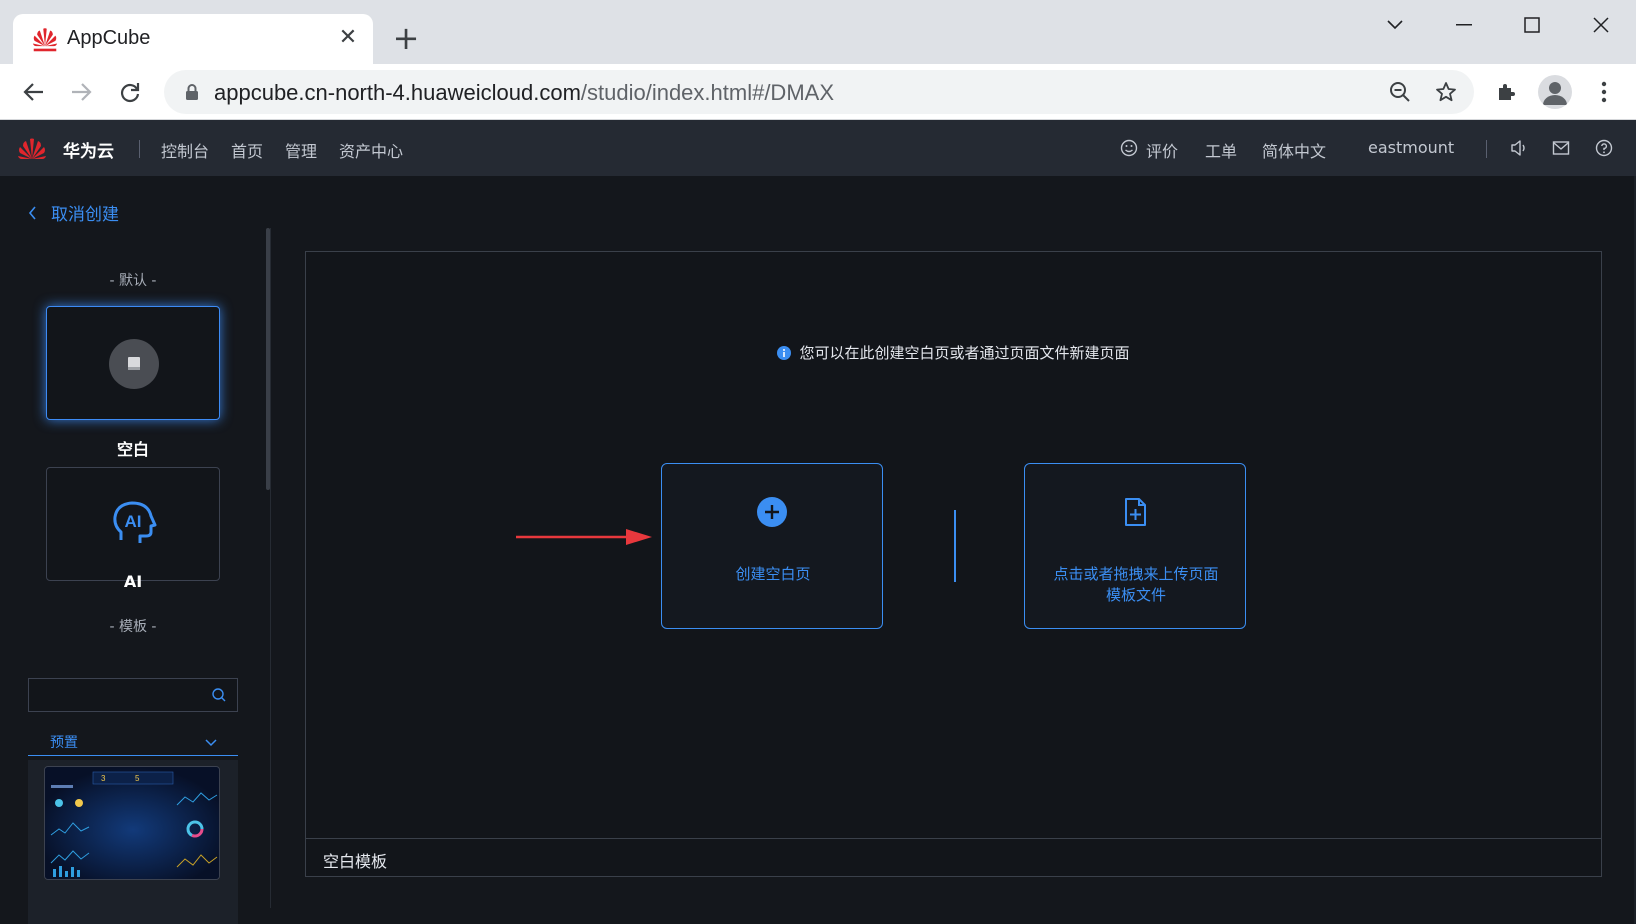 The height and width of the screenshot is (924, 1636). What do you see at coordinates (1162, 150) in the screenshot?
I see `nav-rate: 评价` at bounding box center [1162, 150].